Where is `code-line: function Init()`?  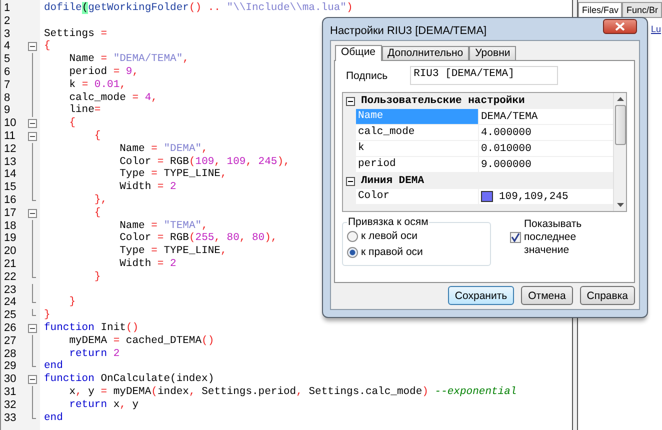 code-line: function Init() is located at coordinates (91, 328).